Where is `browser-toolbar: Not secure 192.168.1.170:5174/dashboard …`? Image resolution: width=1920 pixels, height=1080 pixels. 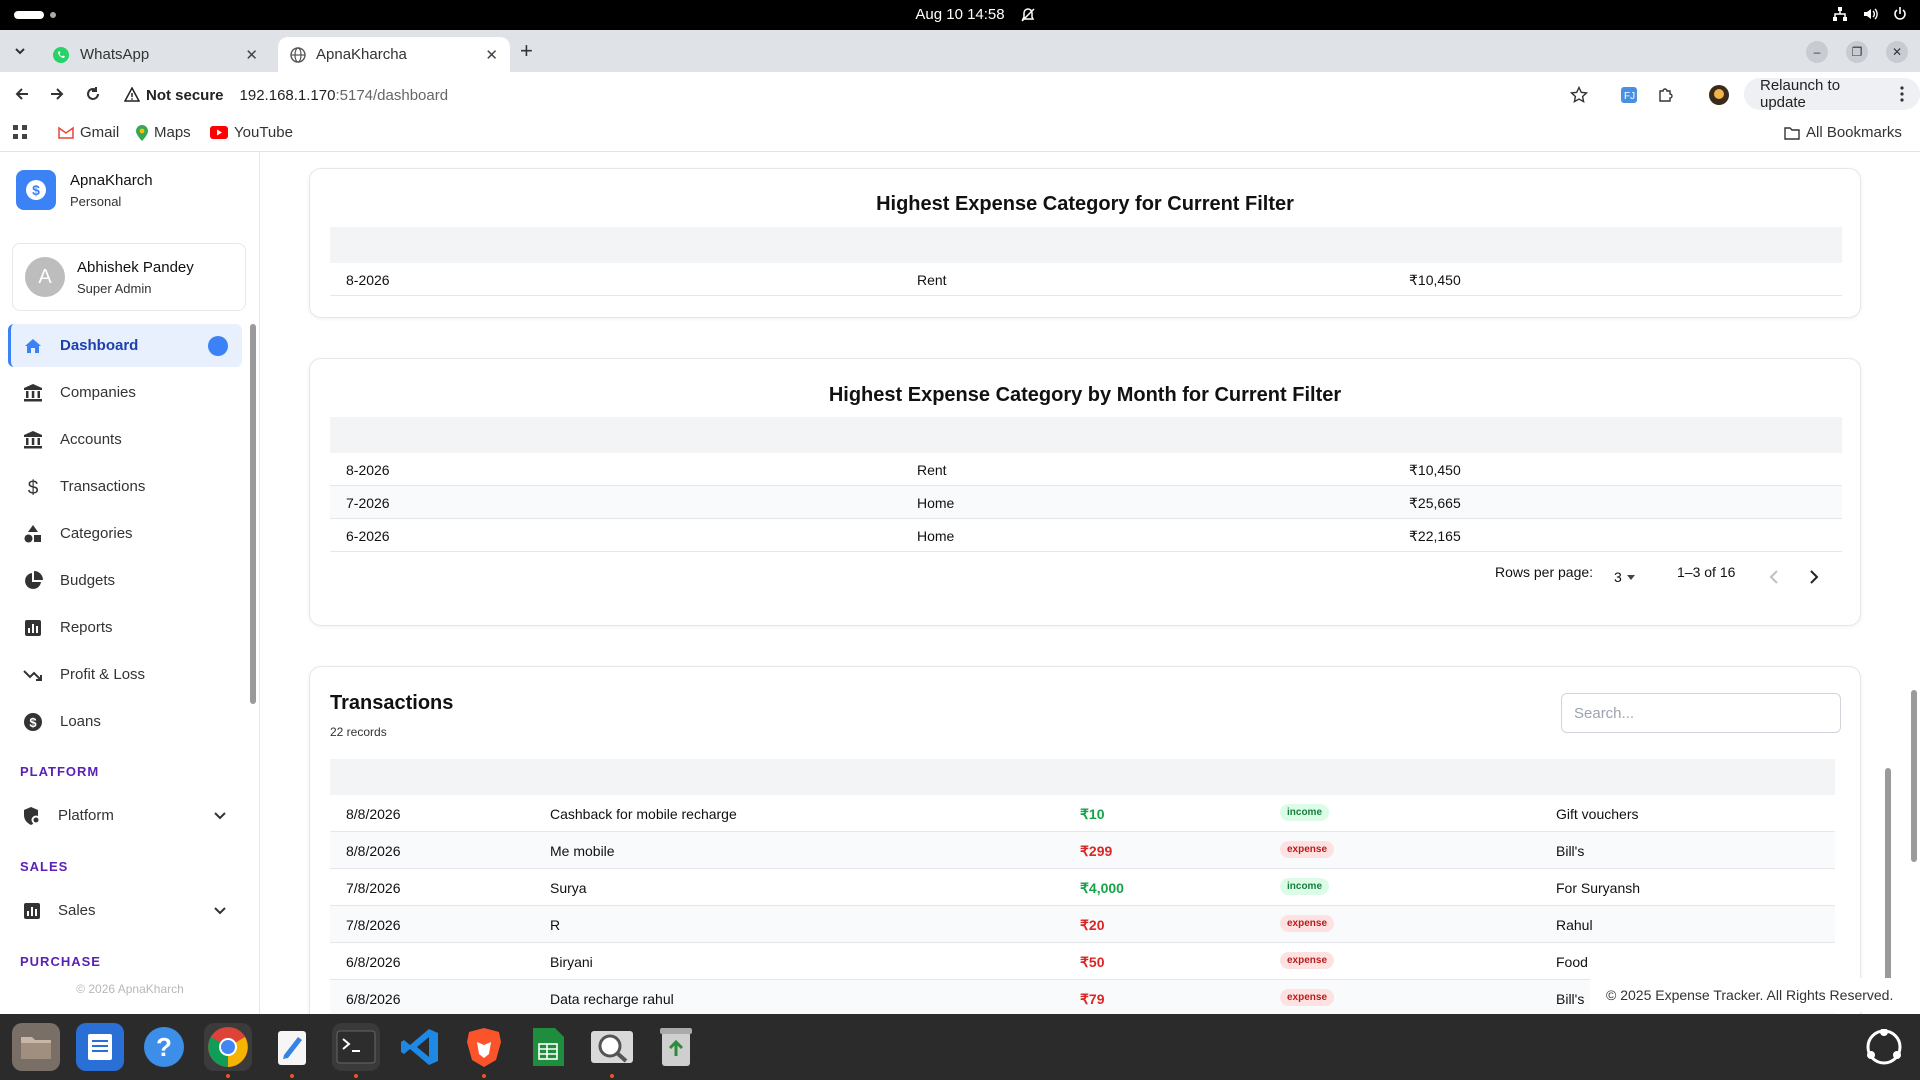
browser-toolbar: Not secure 192.168.1.170:5174/dashboard … is located at coordinates (960, 94).